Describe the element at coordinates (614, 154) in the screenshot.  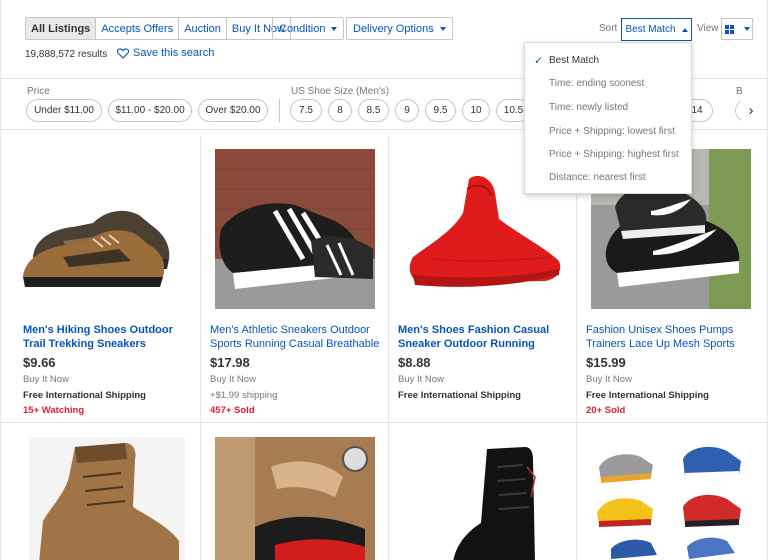
I see `sort-option-price-highest: Price + Shipping: highest first` at that location.